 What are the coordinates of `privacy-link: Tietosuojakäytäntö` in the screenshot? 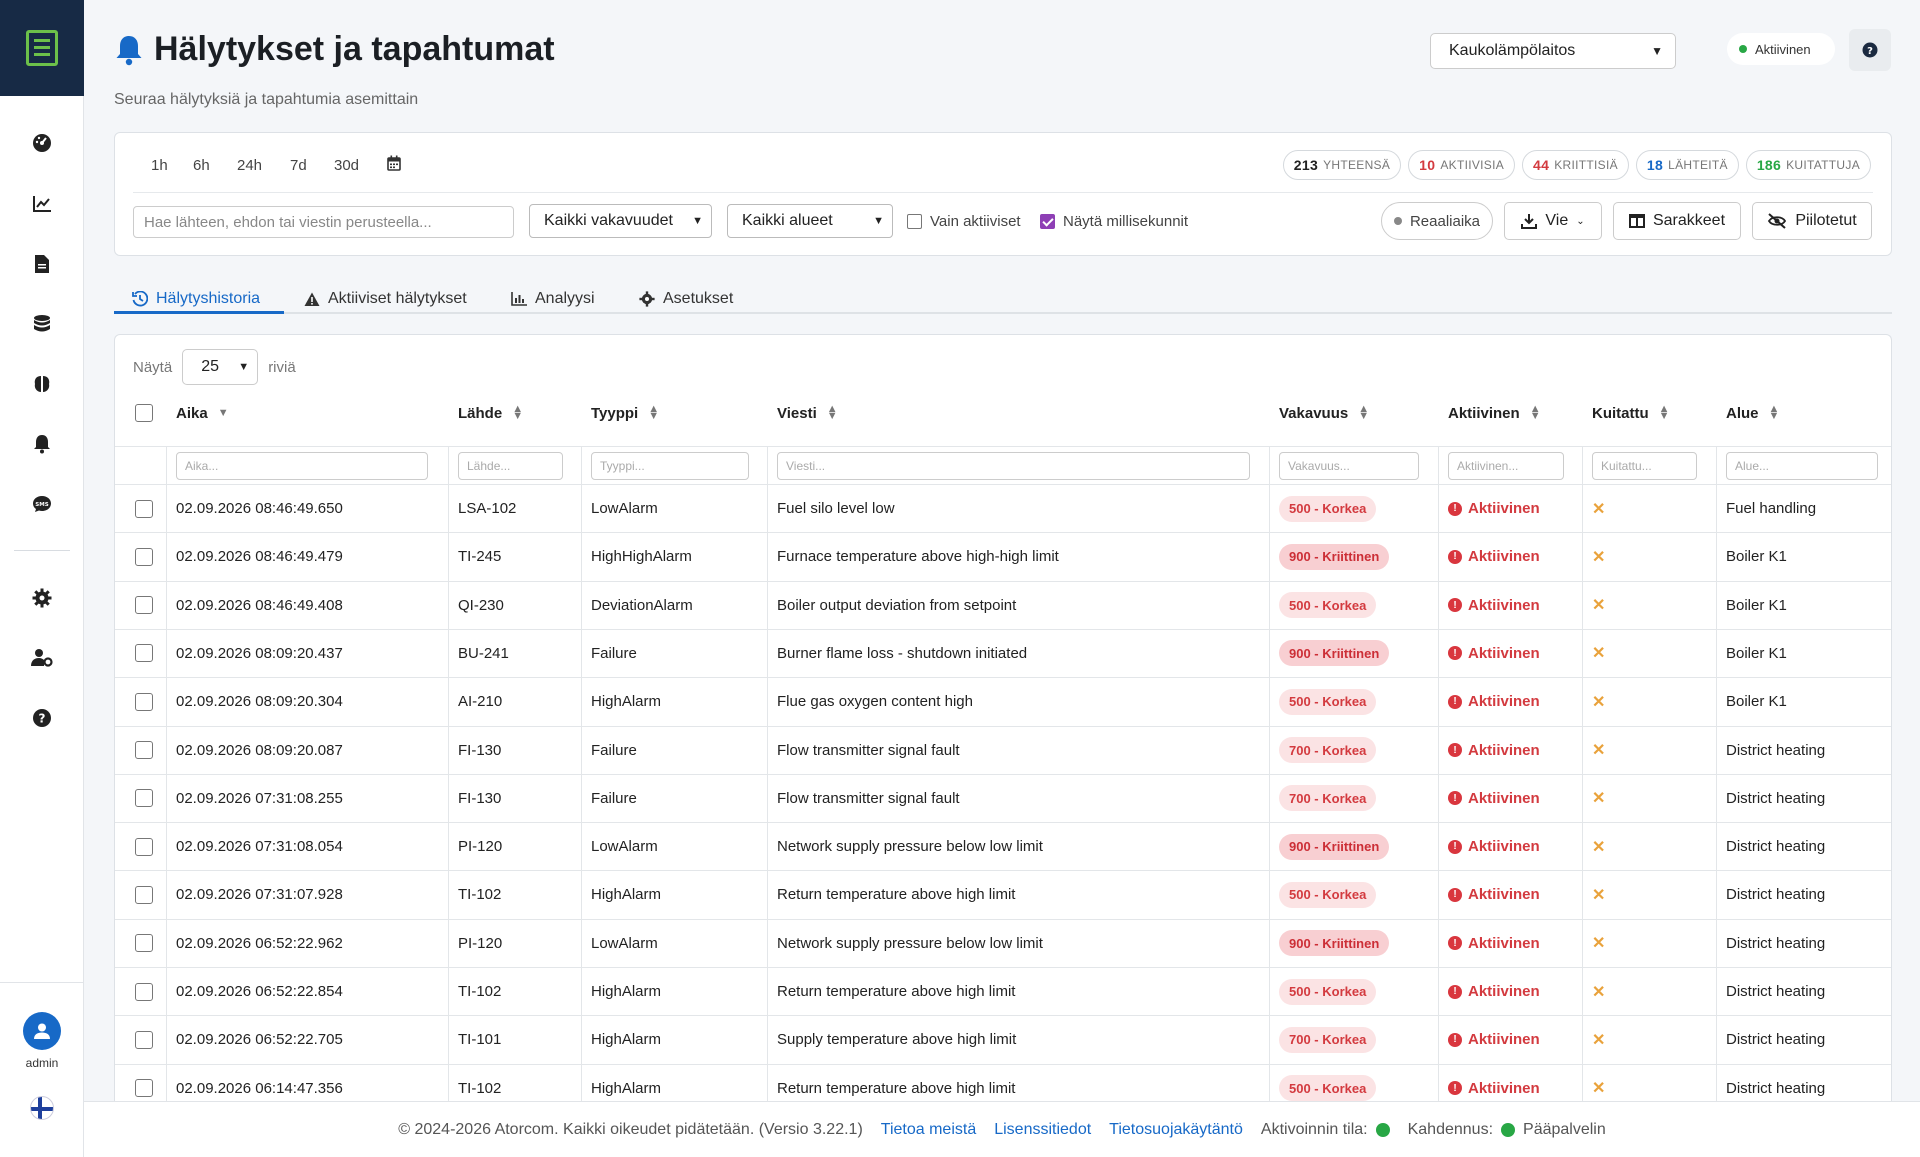 It's located at (1176, 1130).